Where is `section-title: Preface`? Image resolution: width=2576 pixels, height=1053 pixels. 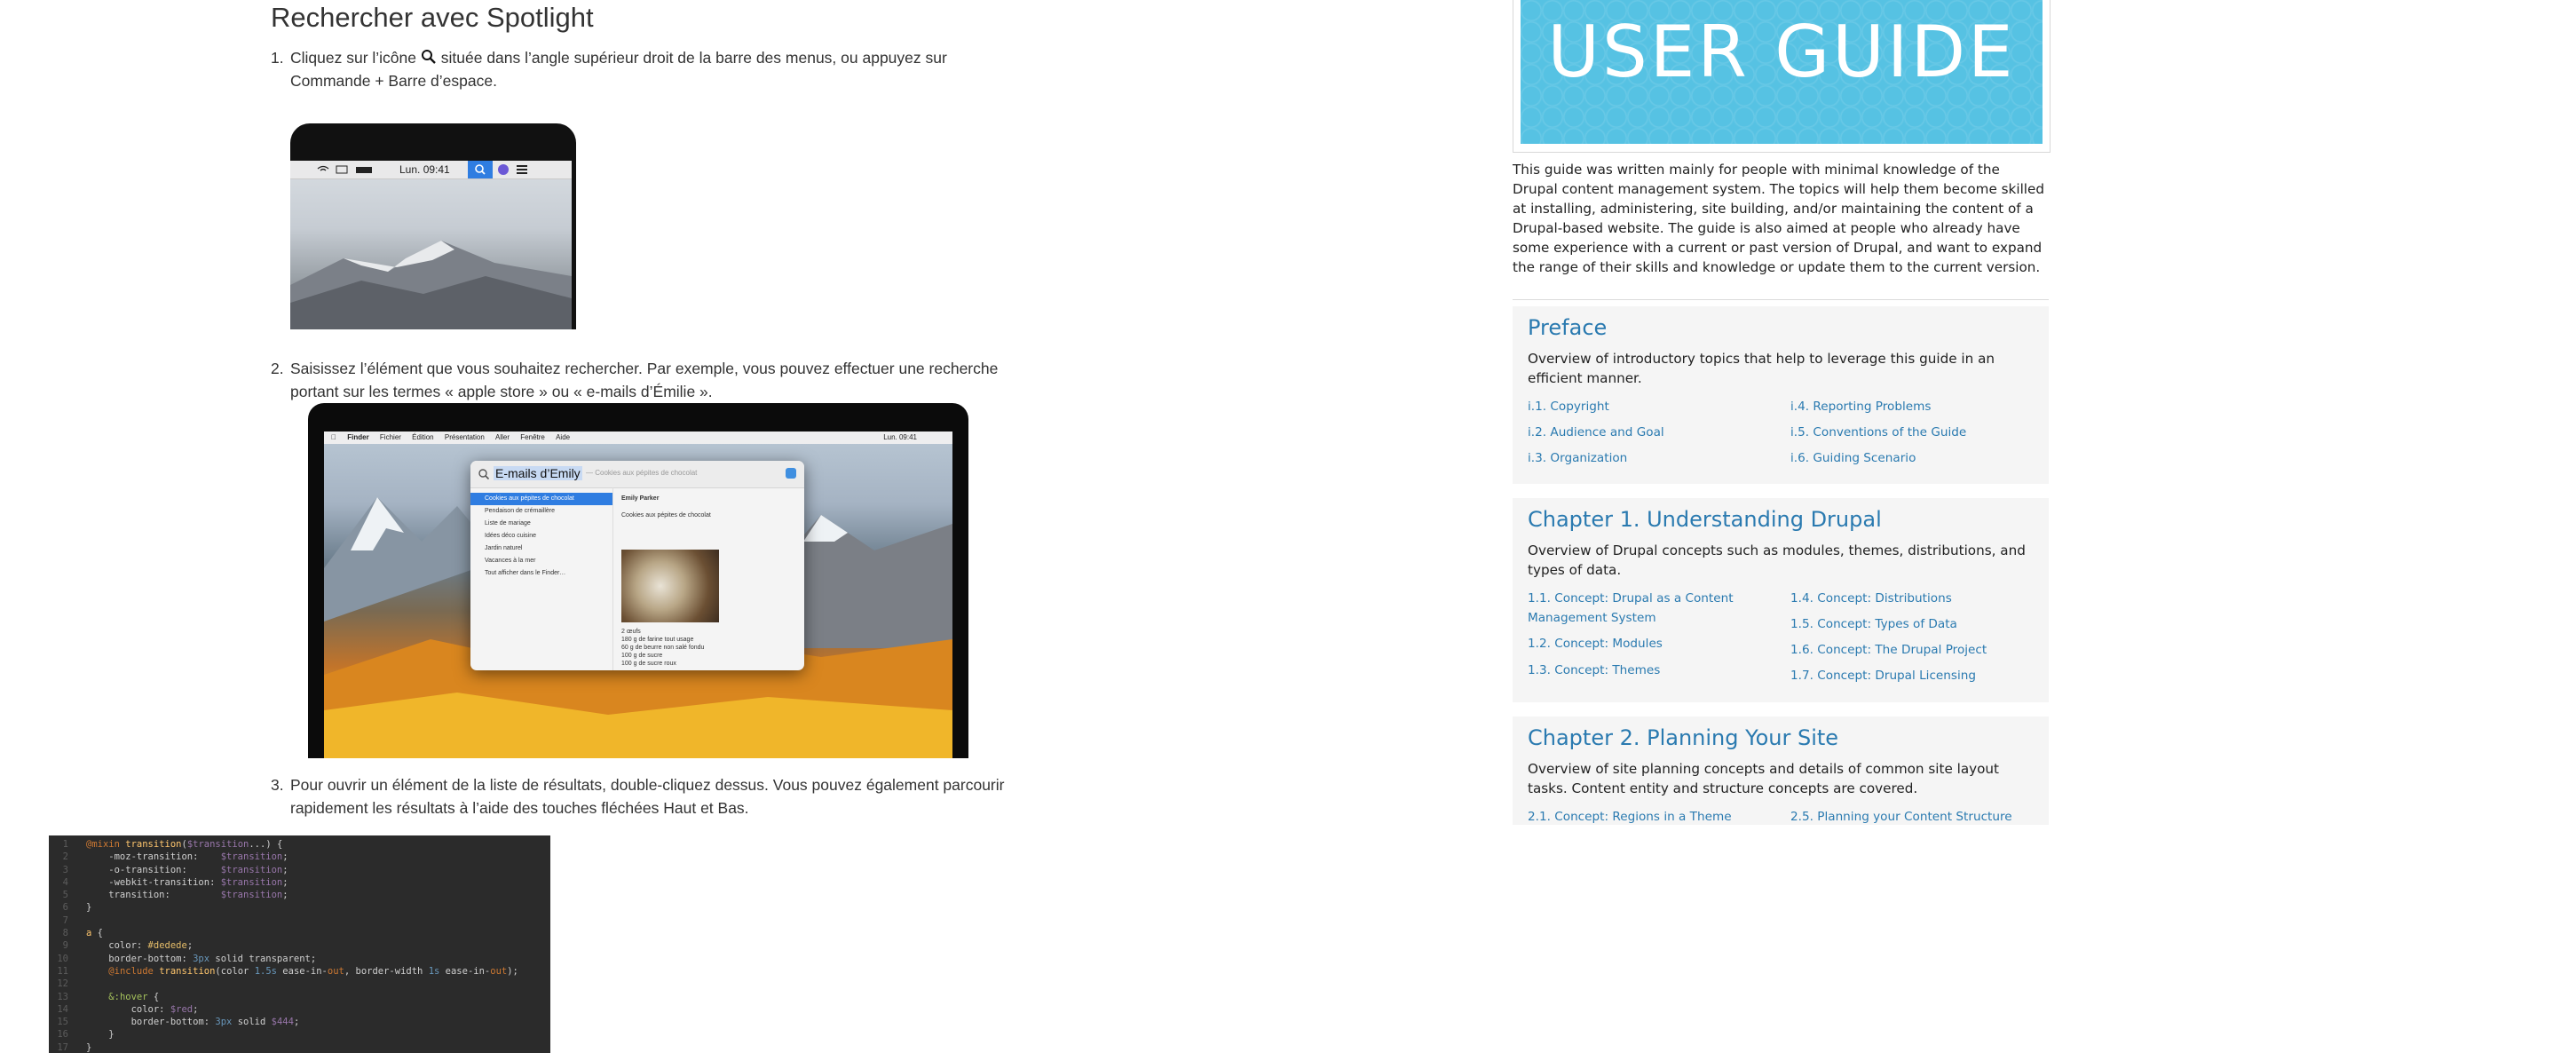
section-title: Preface is located at coordinates (1567, 327).